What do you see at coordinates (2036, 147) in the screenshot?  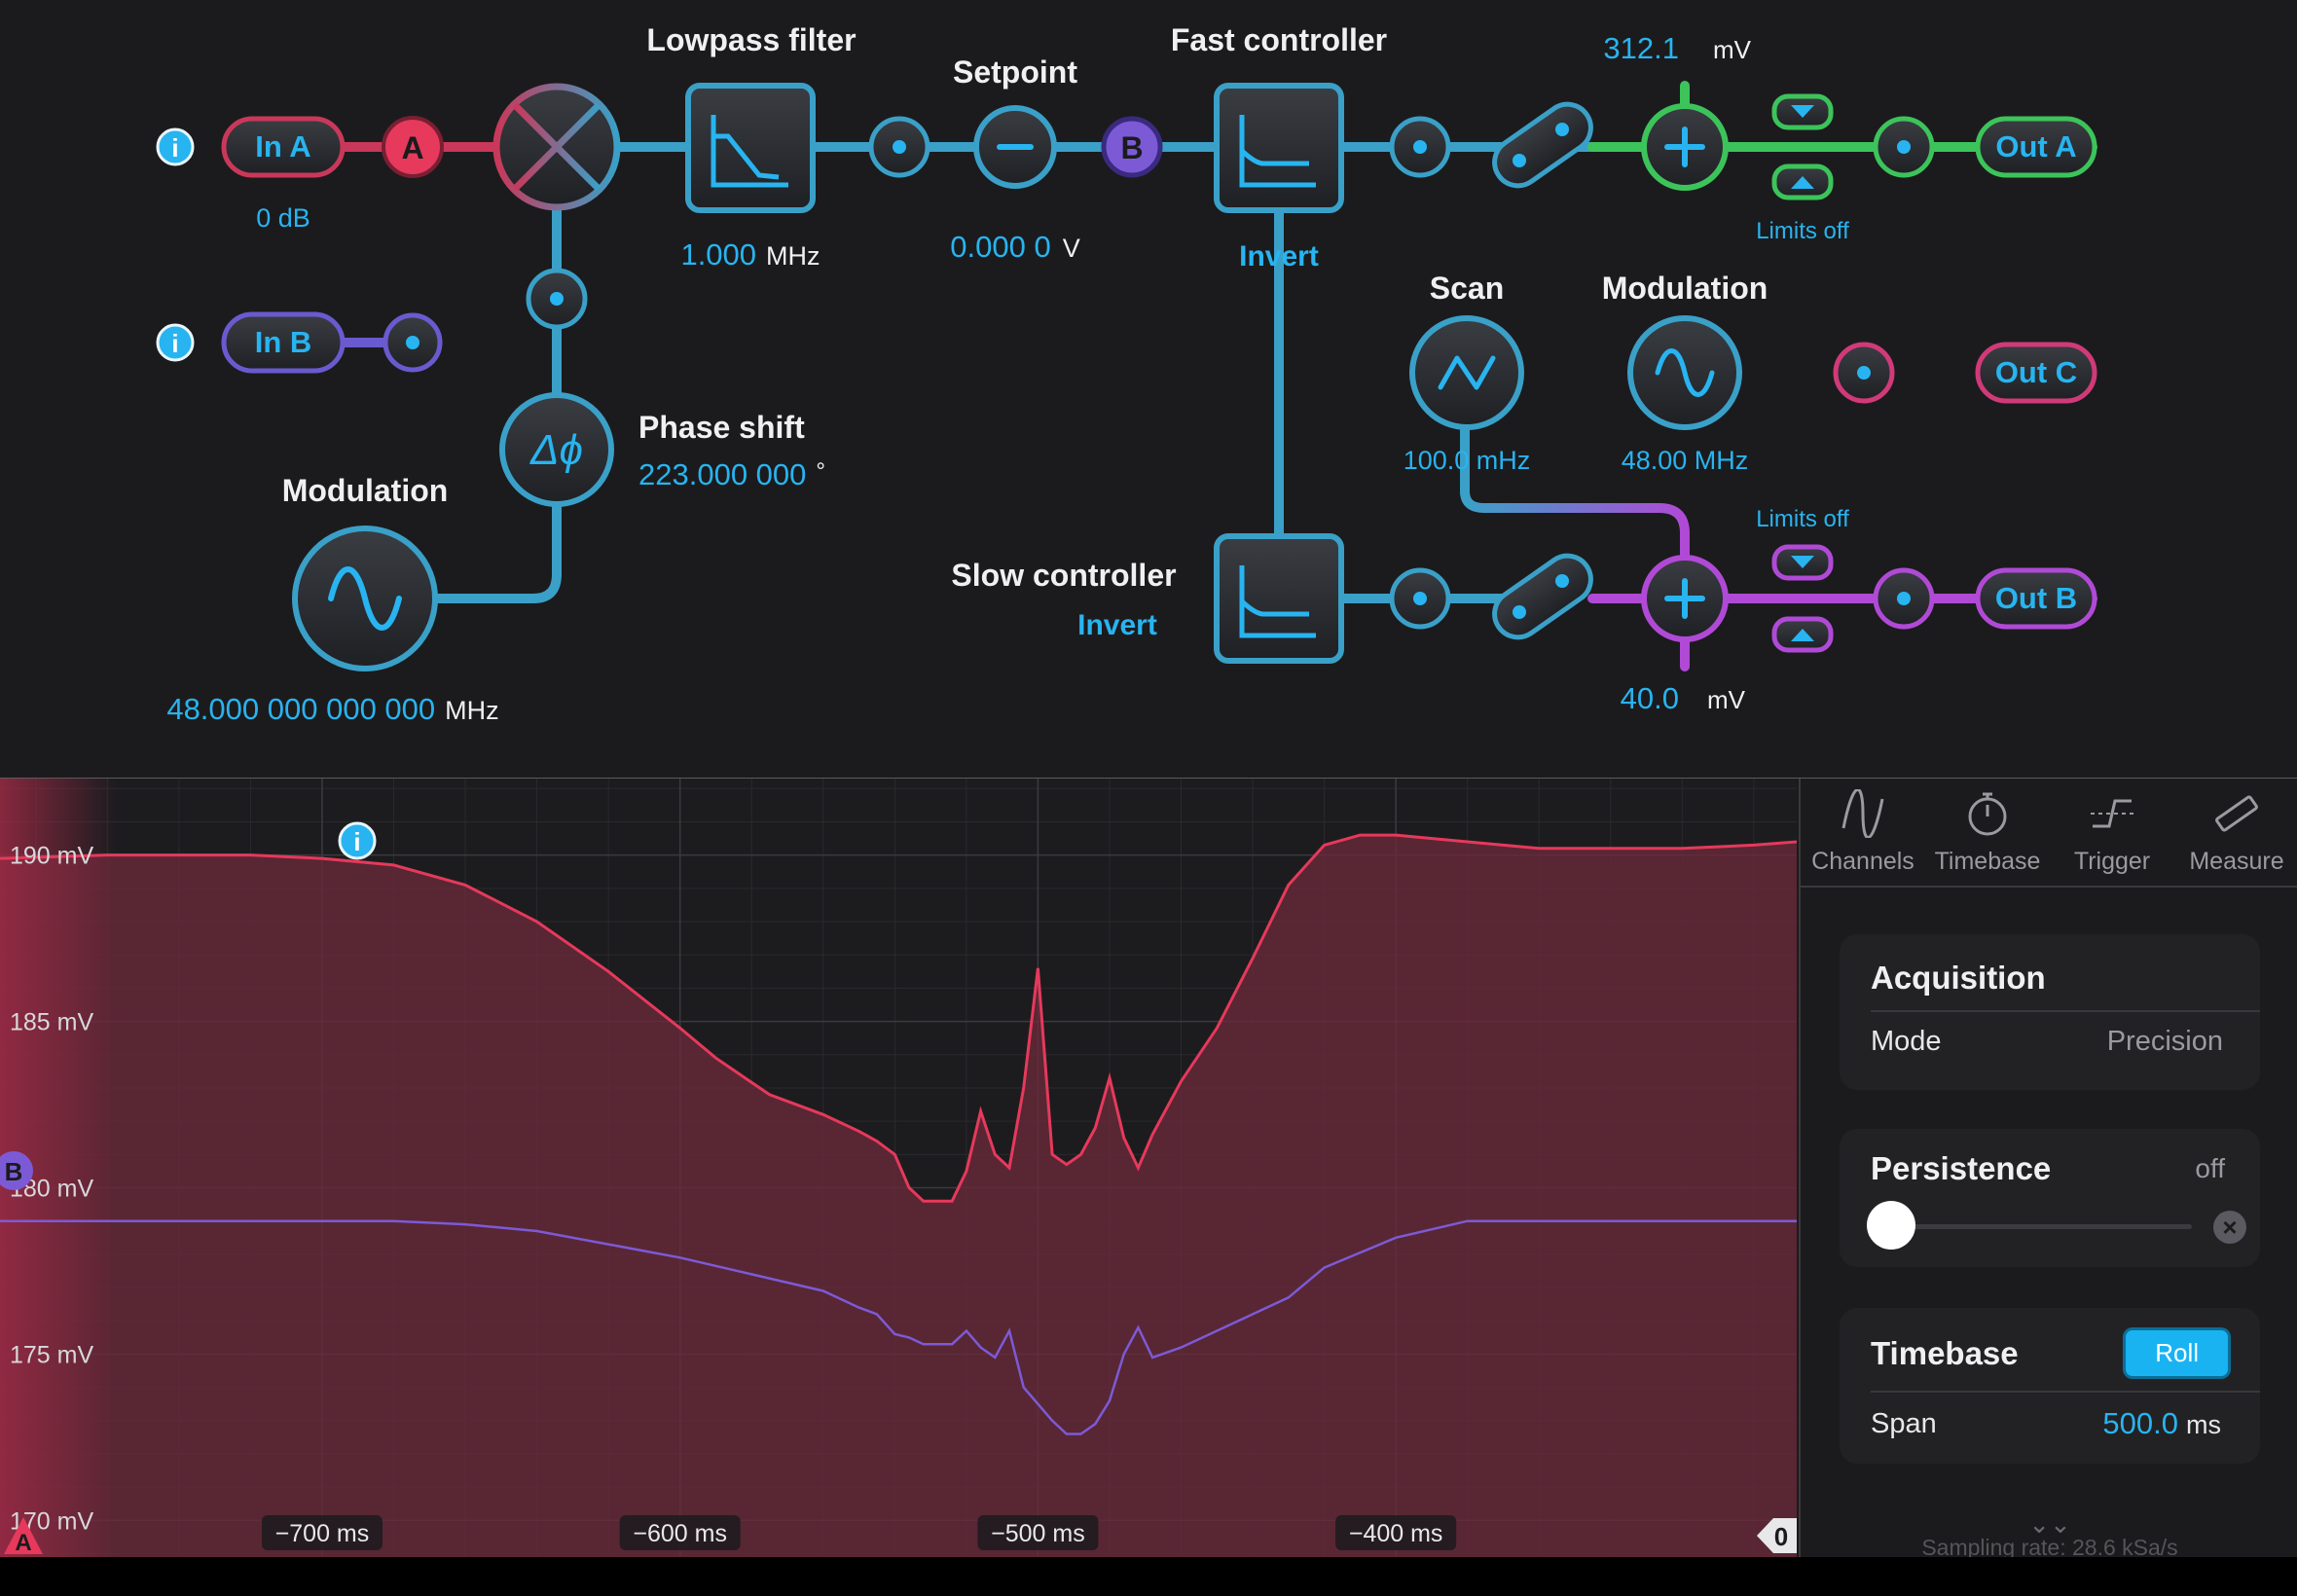 I see `out-a-button: Out A` at bounding box center [2036, 147].